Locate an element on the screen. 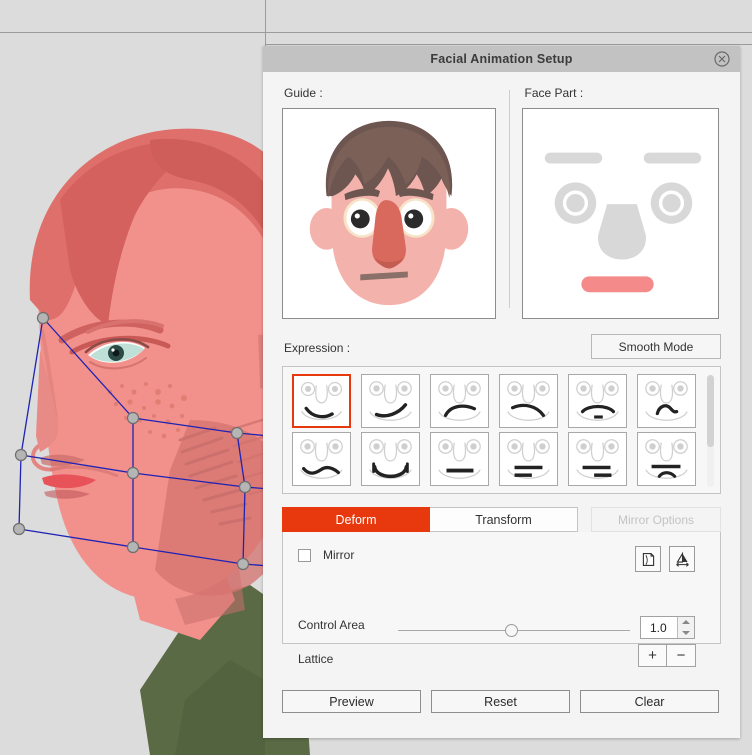 This screenshot has height=755, width=752. eyebrow-right-part is located at coordinates (673, 158).